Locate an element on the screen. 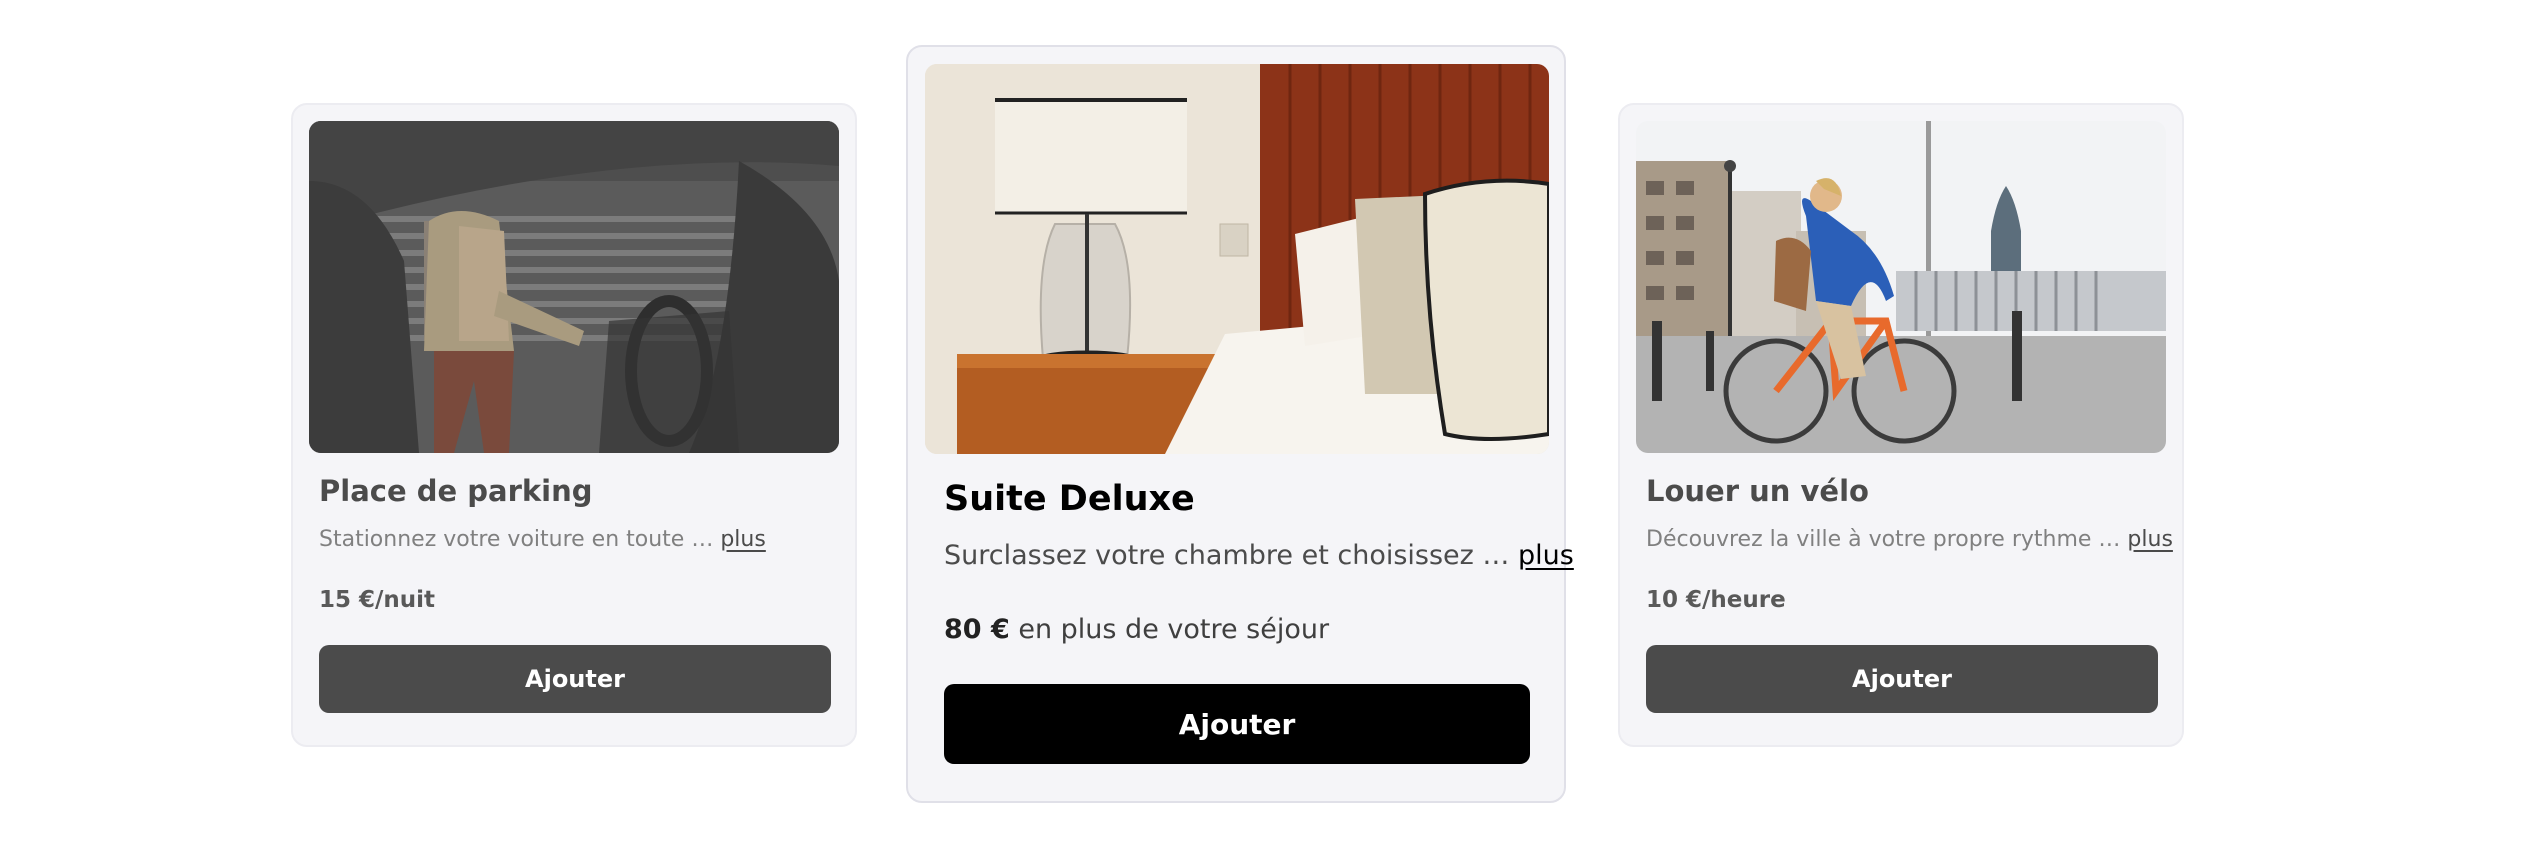  offer-price: 15 €/nuit is located at coordinates (377, 600).